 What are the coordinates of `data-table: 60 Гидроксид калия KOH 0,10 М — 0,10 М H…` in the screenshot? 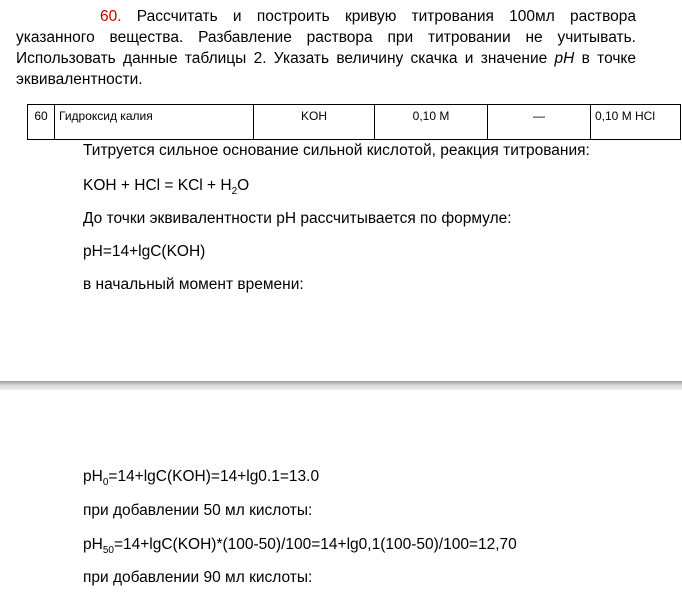 It's located at (354, 122).